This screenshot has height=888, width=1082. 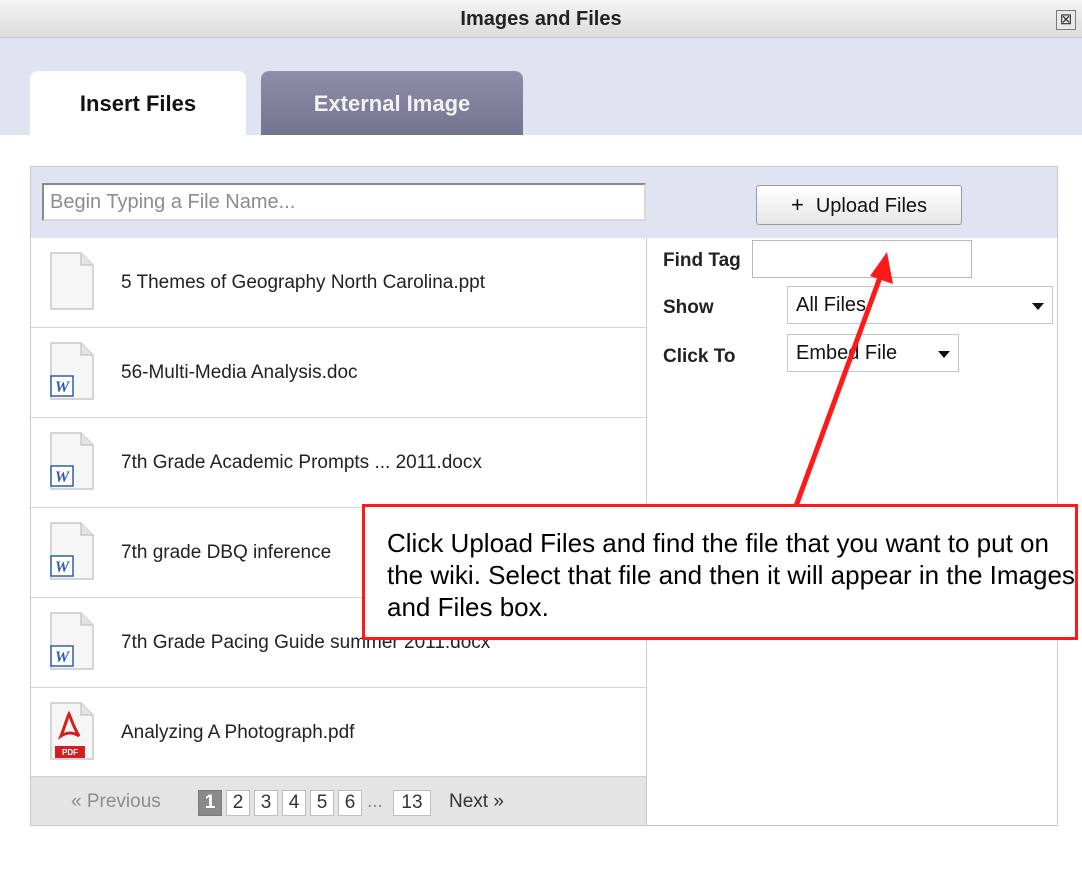 I want to click on page-1-link: 1, so click(x=210, y=803).